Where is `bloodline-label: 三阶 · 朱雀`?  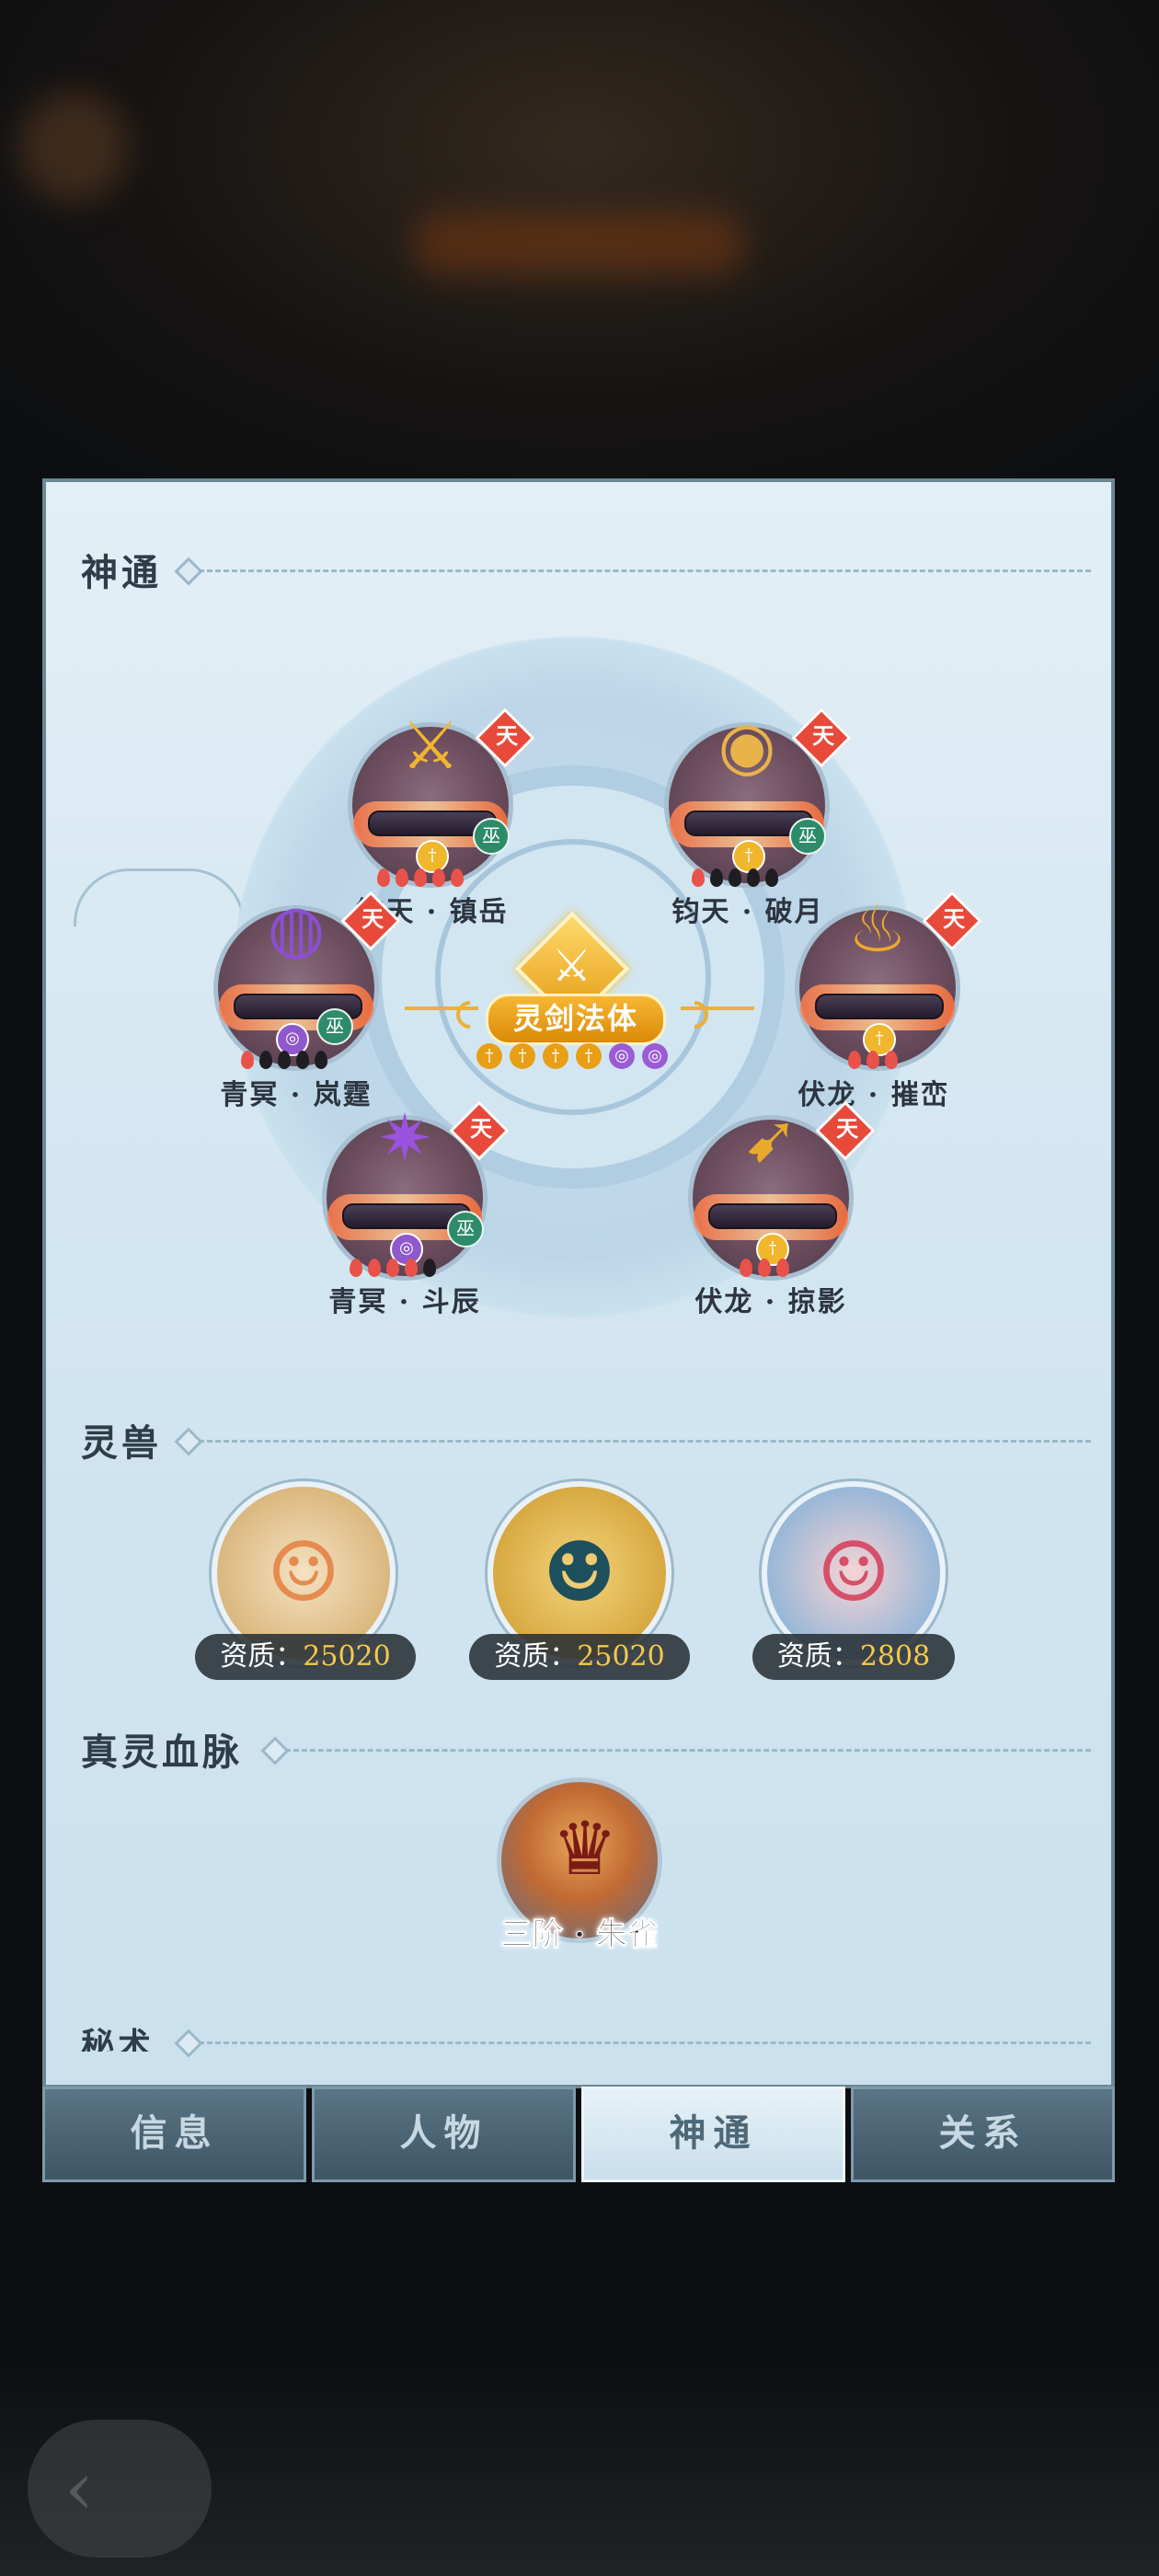 bloodline-label: 三阶 · 朱雀 is located at coordinates (580, 1935).